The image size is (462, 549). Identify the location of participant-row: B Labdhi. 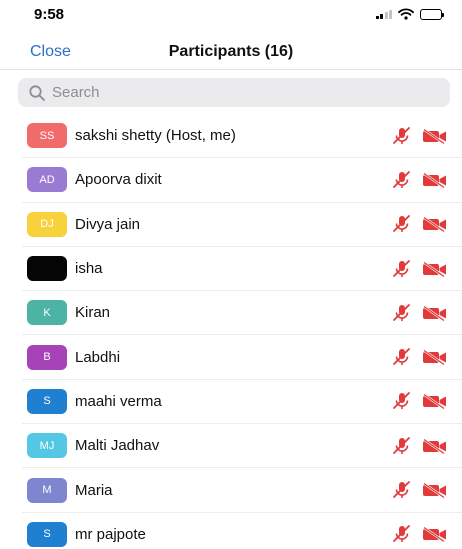
(242, 357).